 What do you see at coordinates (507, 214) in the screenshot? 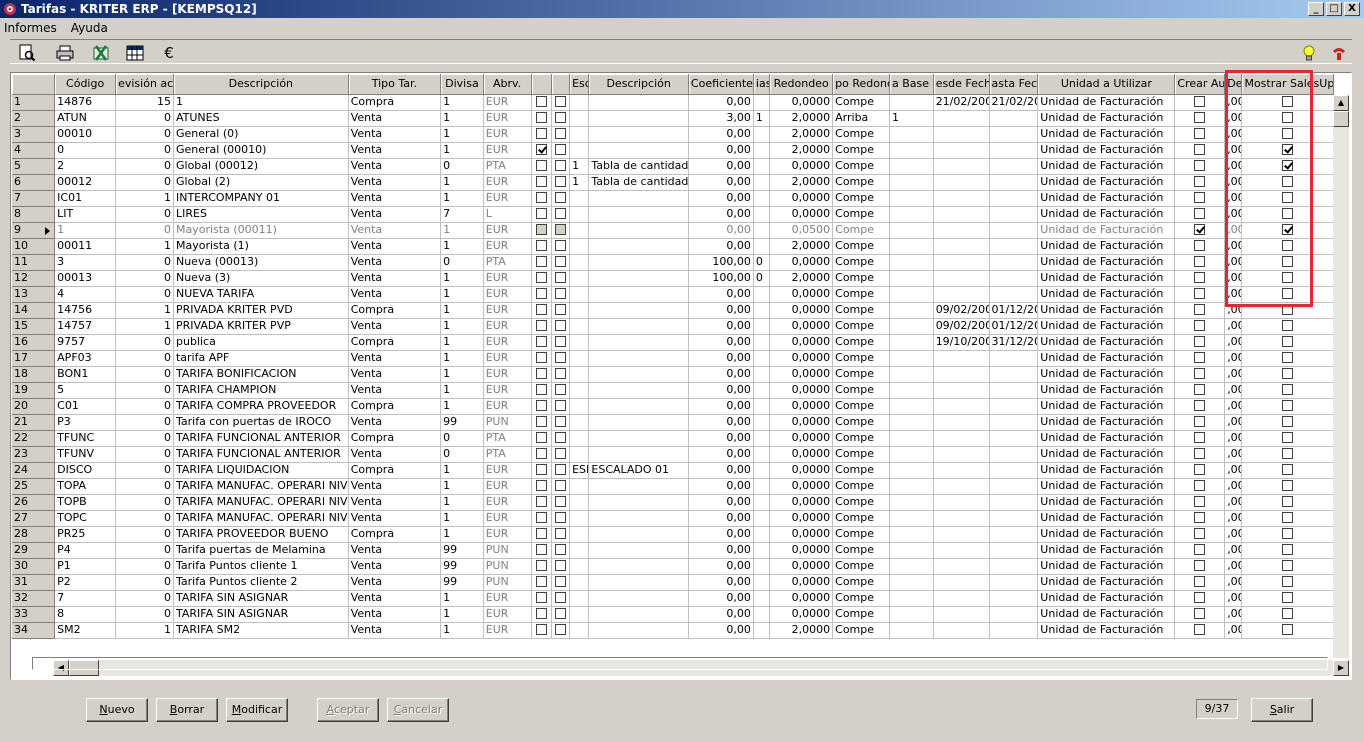
I see `cell-abrv: L` at bounding box center [507, 214].